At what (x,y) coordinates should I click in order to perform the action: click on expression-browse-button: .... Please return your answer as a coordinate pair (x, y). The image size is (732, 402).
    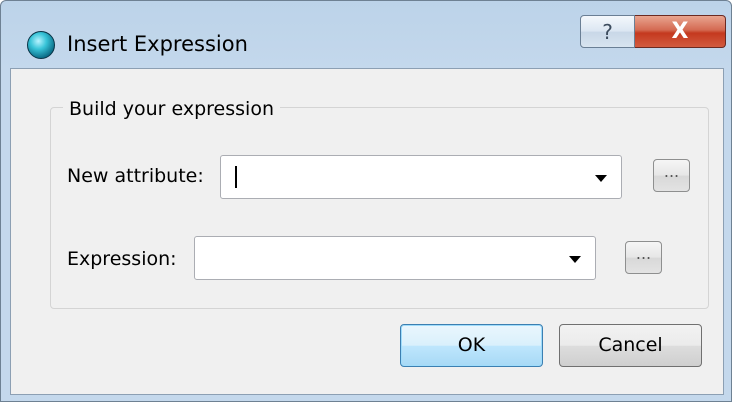
    Looking at the image, I should click on (643, 257).